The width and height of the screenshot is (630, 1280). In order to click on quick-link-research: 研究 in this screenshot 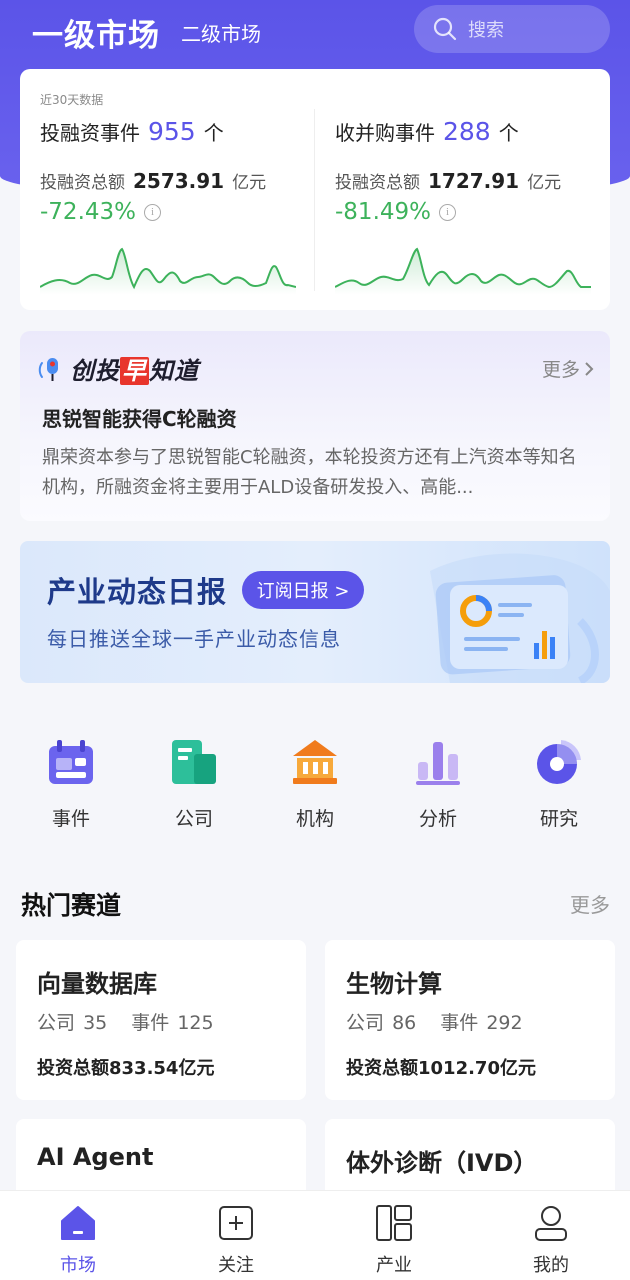, I will do `click(559, 780)`.